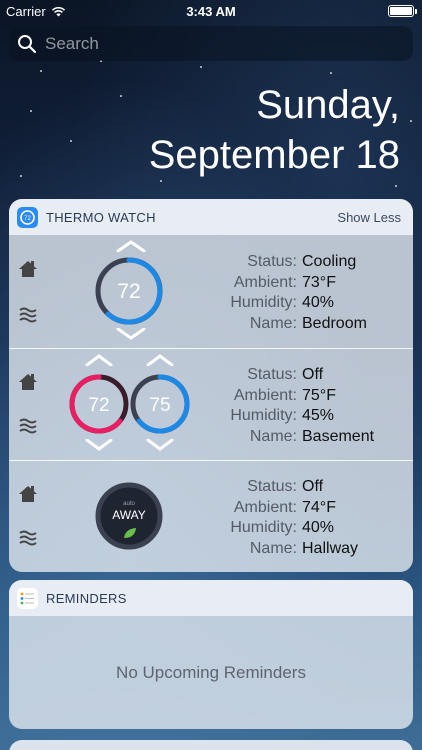  What do you see at coordinates (160, 445) in the screenshot?
I see `decrease-cool-chevron-icon` at bounding box center [160, 445].